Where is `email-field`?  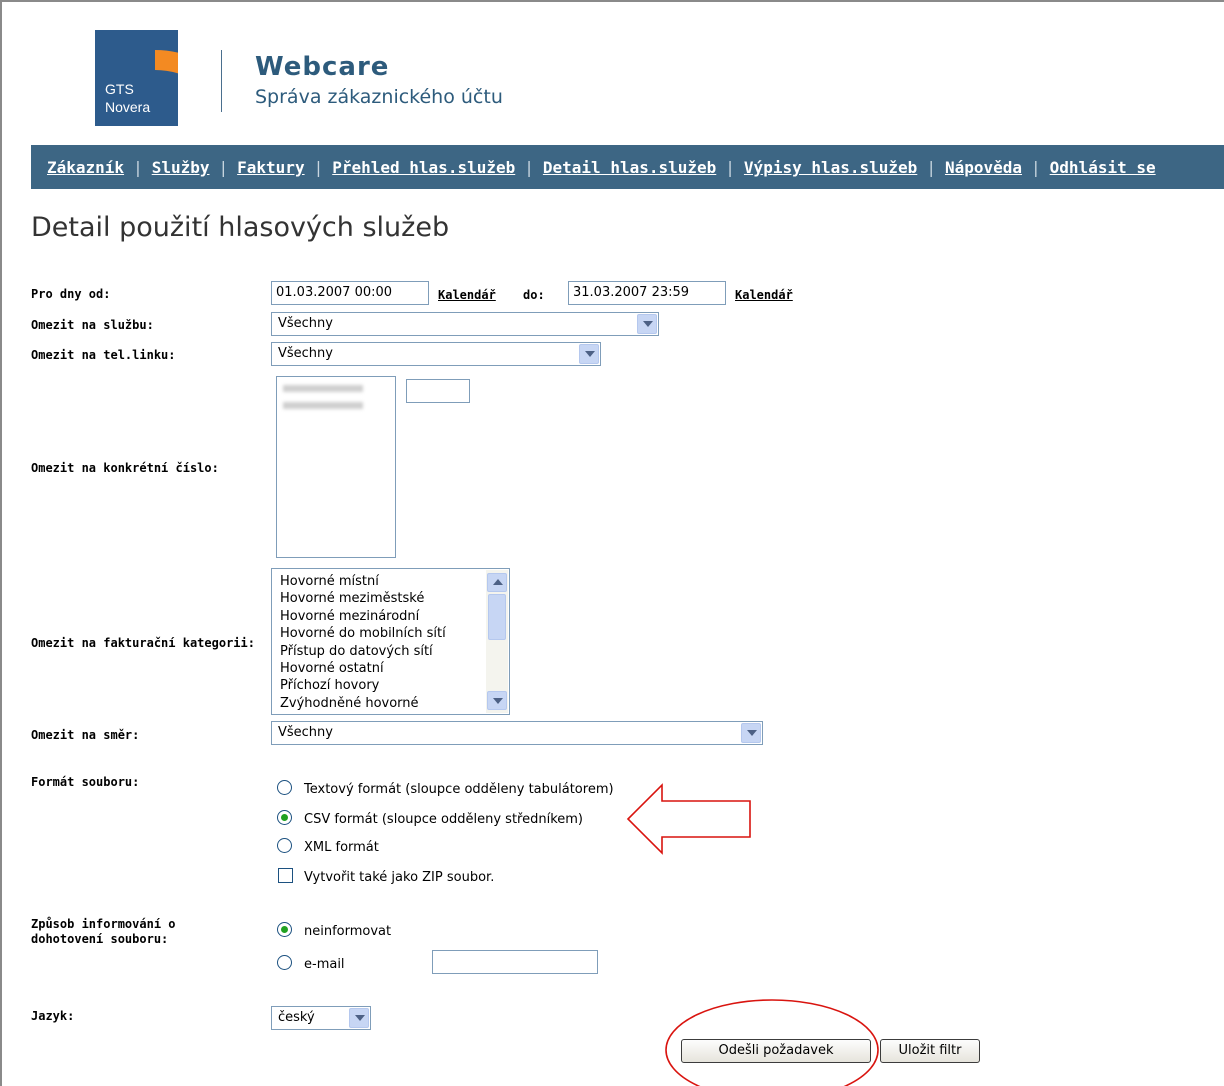 email-field is located at coordinates (515, 962).